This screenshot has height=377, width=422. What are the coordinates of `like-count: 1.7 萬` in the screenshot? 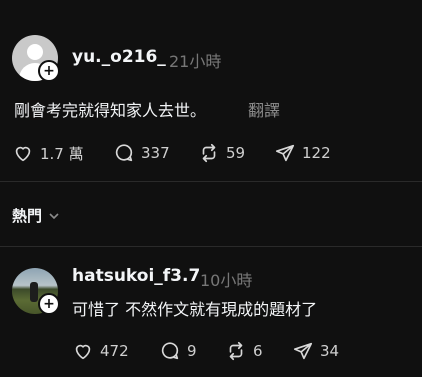 It's located at (62, 153).